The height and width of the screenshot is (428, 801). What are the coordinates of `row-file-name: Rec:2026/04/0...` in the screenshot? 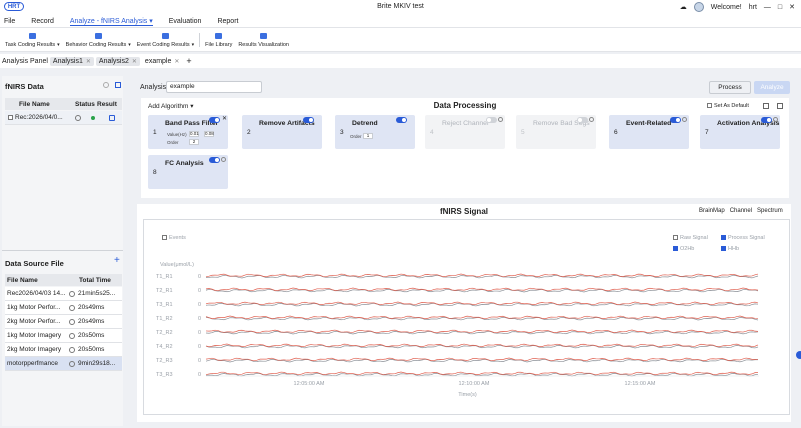 It's located at (39, 117).